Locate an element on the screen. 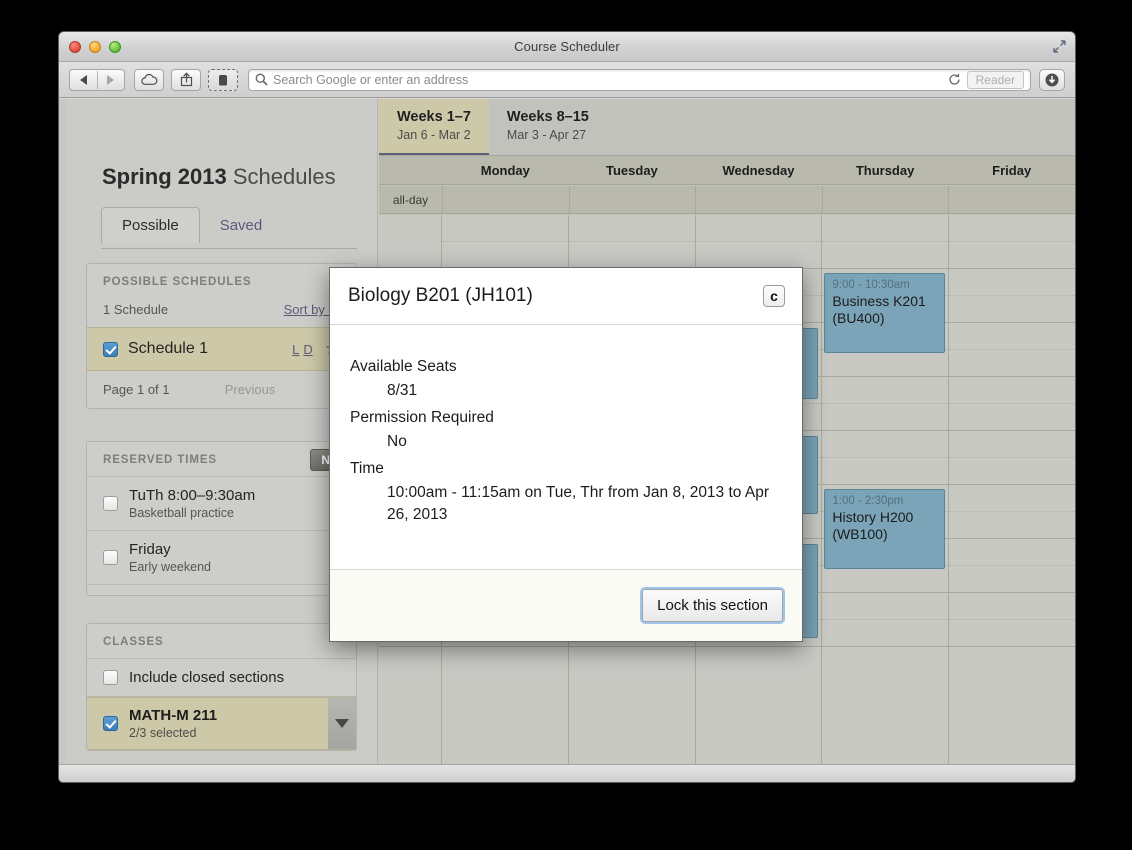  browser-toolbar: Search Google or enter an address Reader is located at coordinates (567, 80).